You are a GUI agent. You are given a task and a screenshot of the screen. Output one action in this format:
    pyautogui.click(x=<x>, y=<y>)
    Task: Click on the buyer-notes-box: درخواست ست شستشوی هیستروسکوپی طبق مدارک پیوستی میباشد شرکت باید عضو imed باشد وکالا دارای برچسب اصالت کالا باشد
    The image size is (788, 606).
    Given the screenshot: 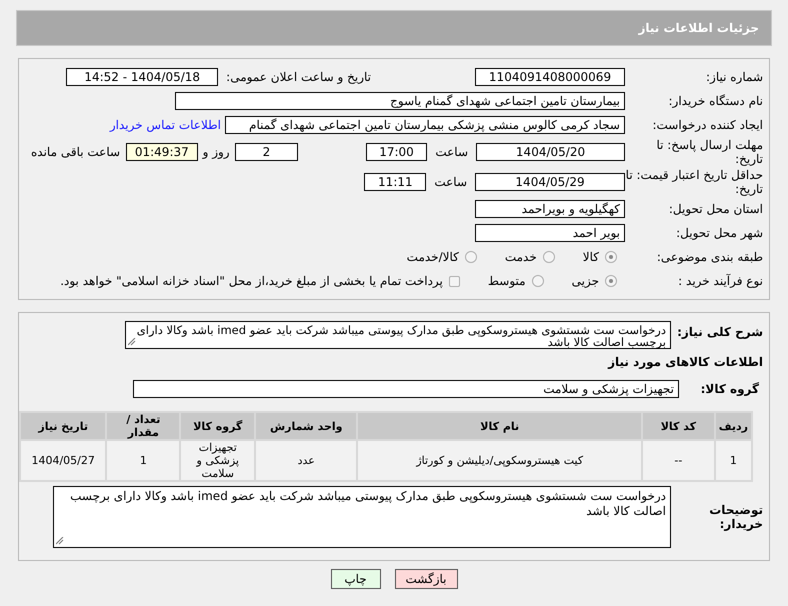 What is the action you would take?
    pyautogui.click(x=362, y=517)
    